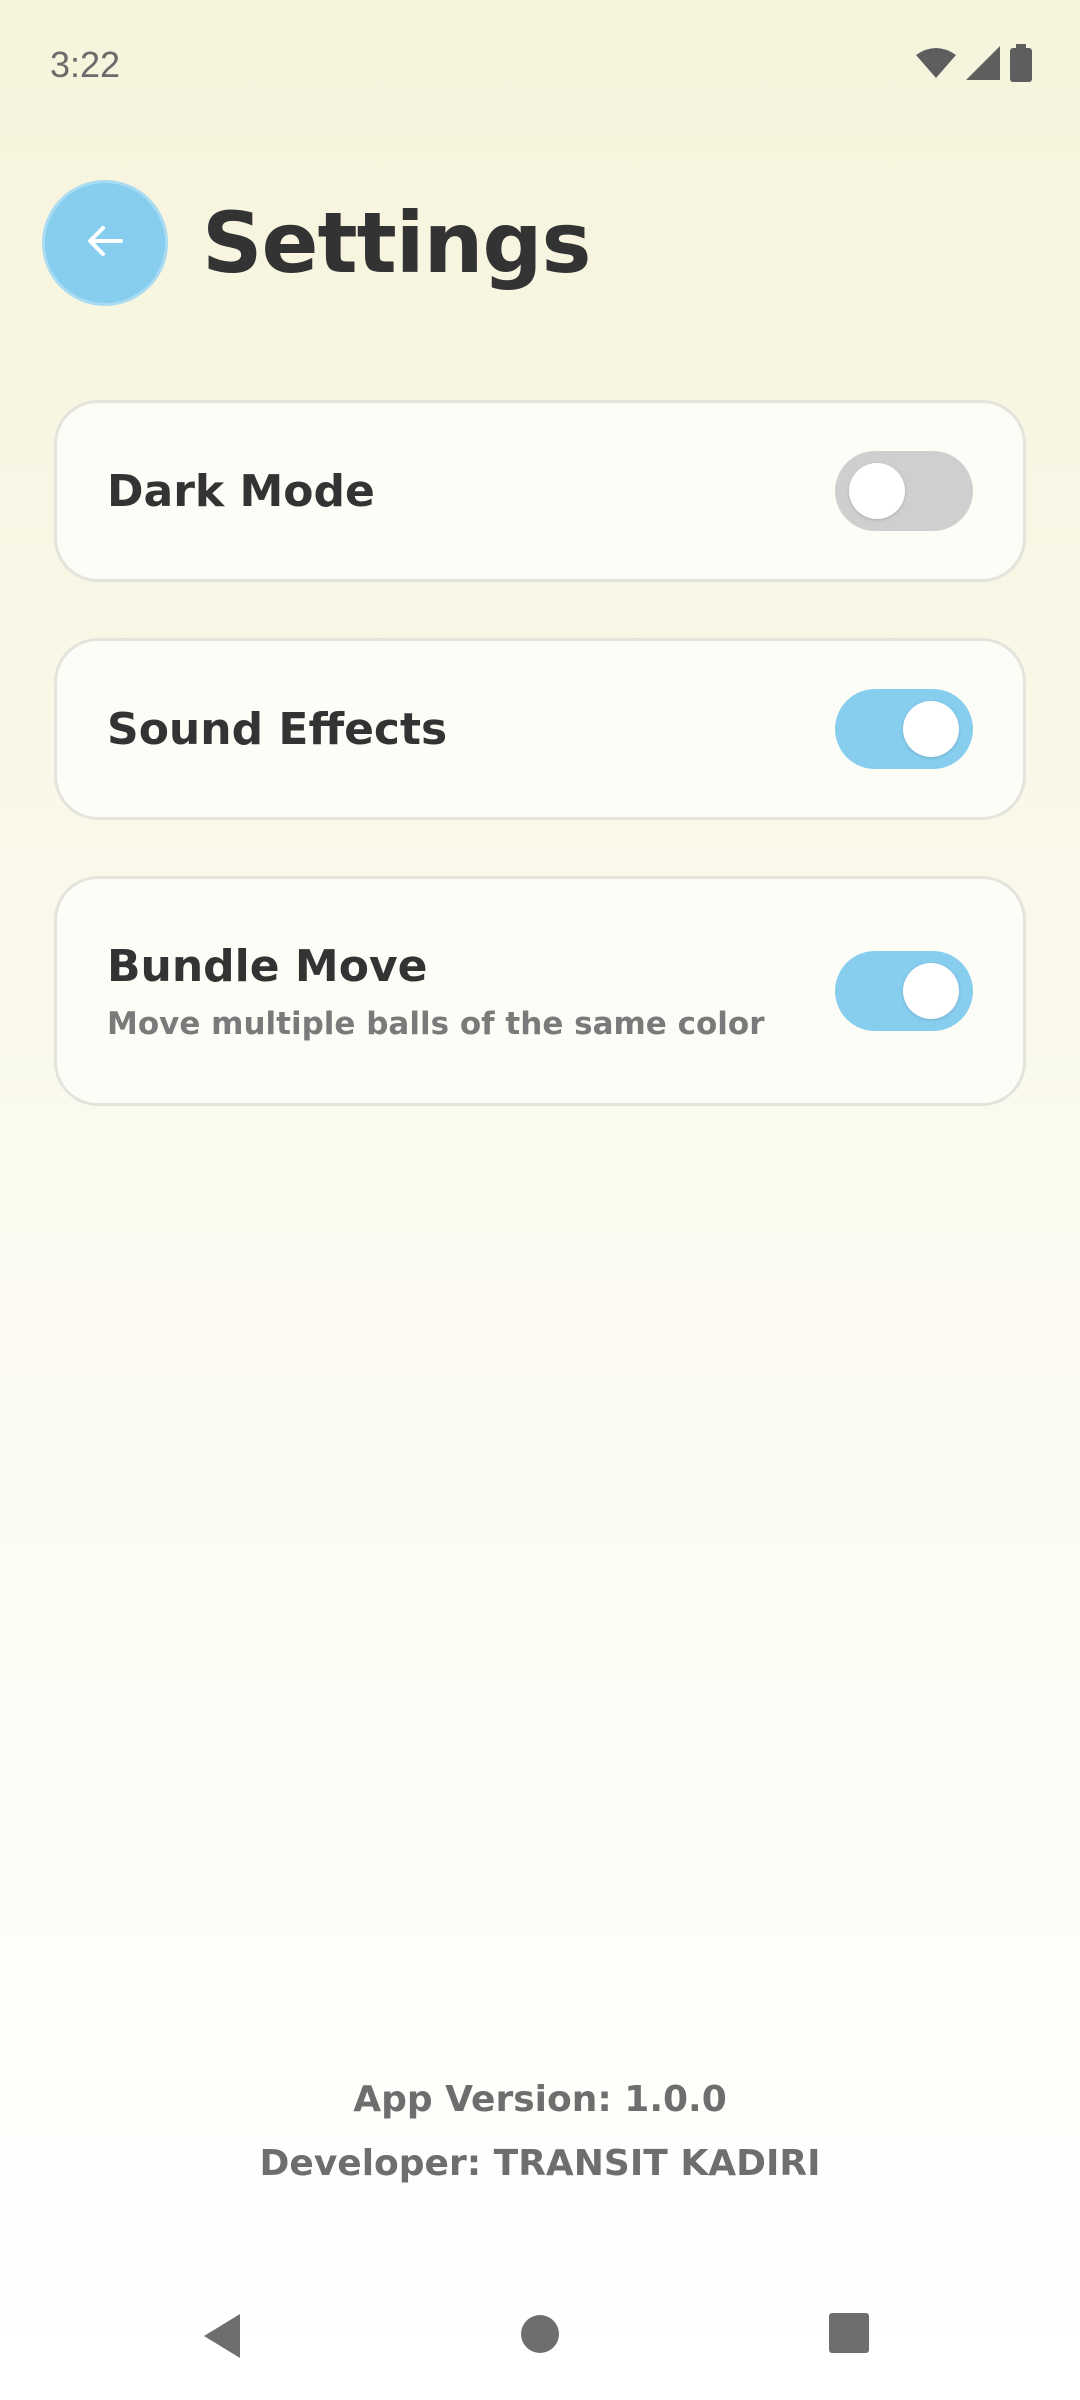  Describe the element at coordinates (849, 2335) in the screenshot. I see `nav-recents-icon` at that location.